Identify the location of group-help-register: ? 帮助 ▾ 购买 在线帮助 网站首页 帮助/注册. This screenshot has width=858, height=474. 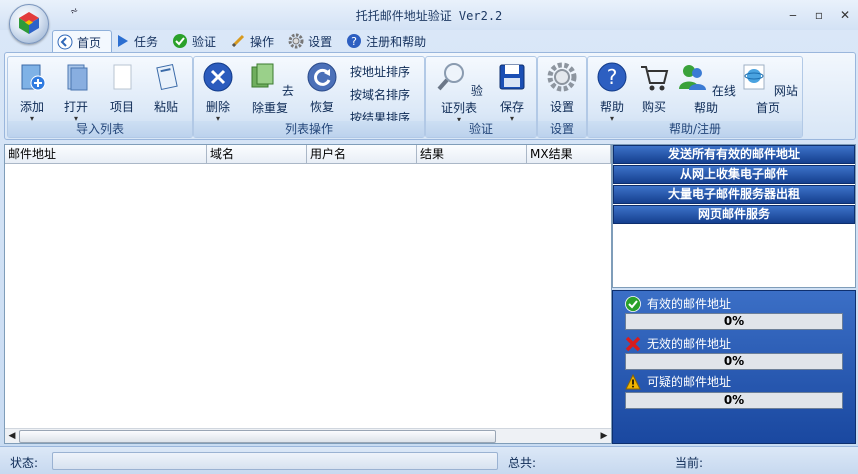
(695, 97).